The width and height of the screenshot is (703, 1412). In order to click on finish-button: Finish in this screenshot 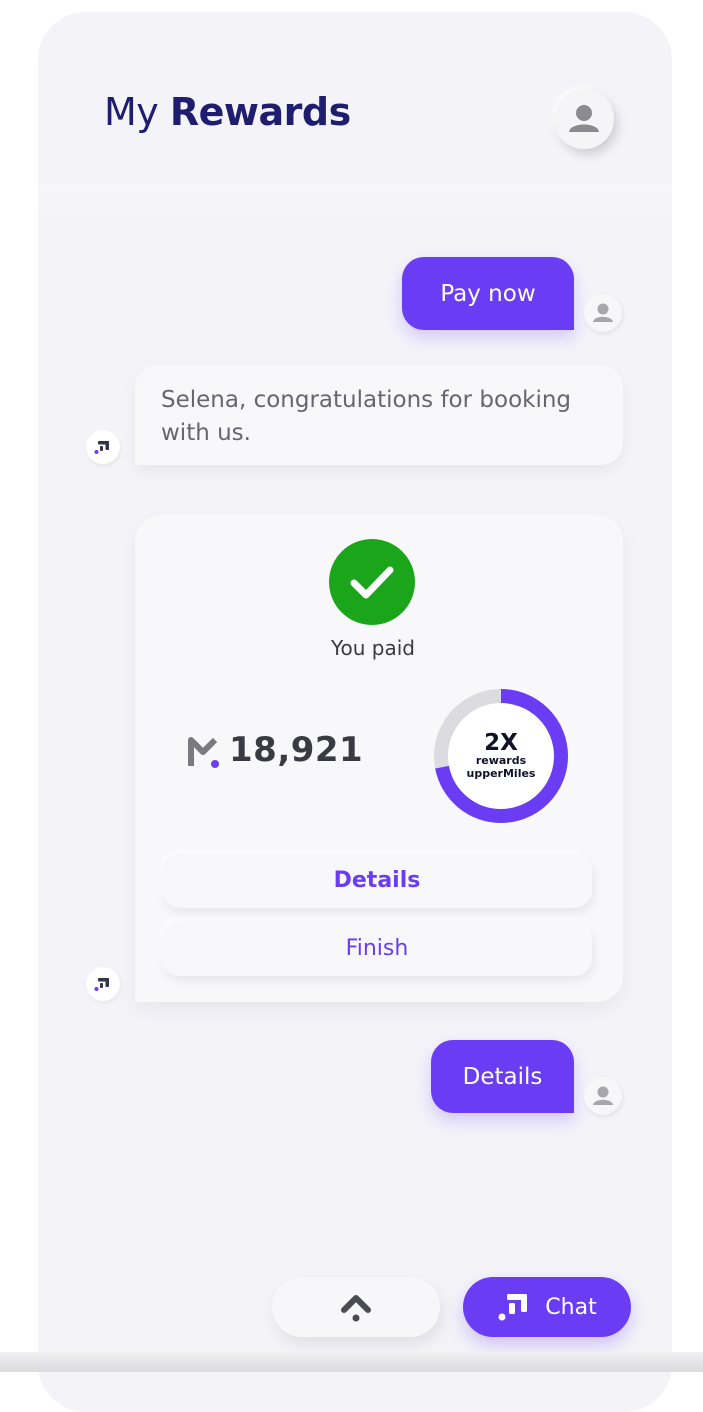, I will do `click(377, 948)`.